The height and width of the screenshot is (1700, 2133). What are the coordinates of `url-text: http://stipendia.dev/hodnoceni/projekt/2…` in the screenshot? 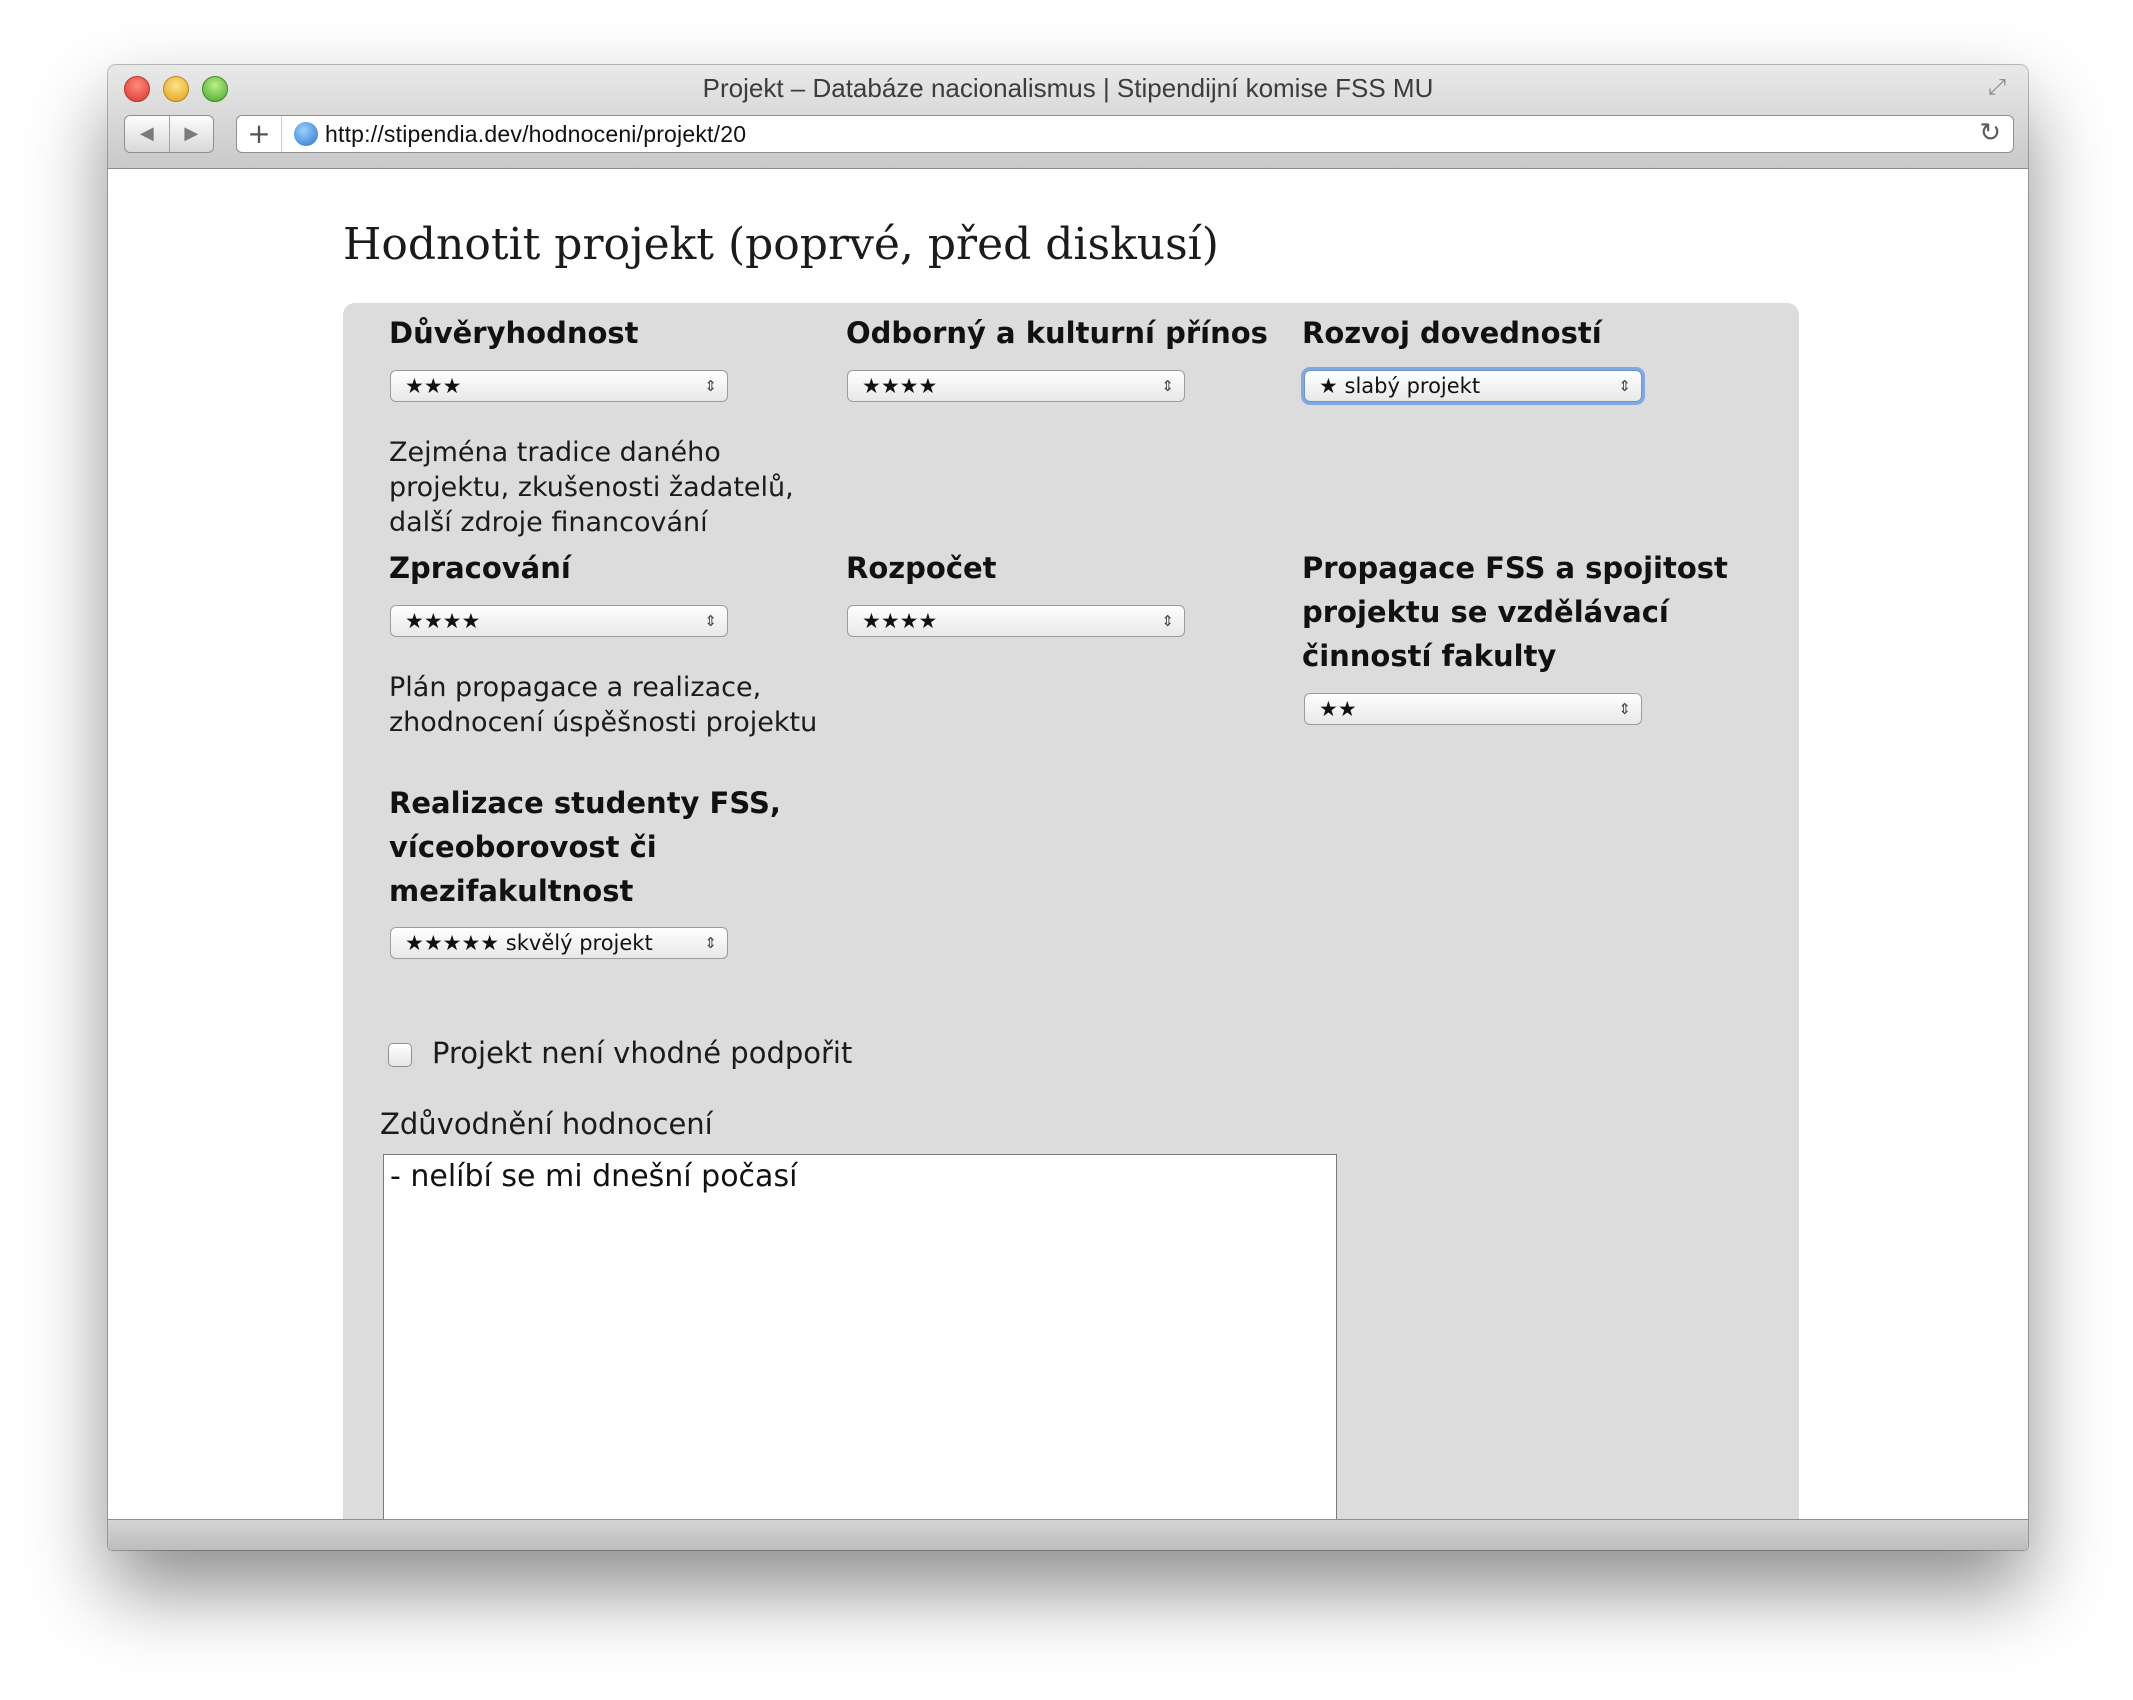 It's located at (535, 134).